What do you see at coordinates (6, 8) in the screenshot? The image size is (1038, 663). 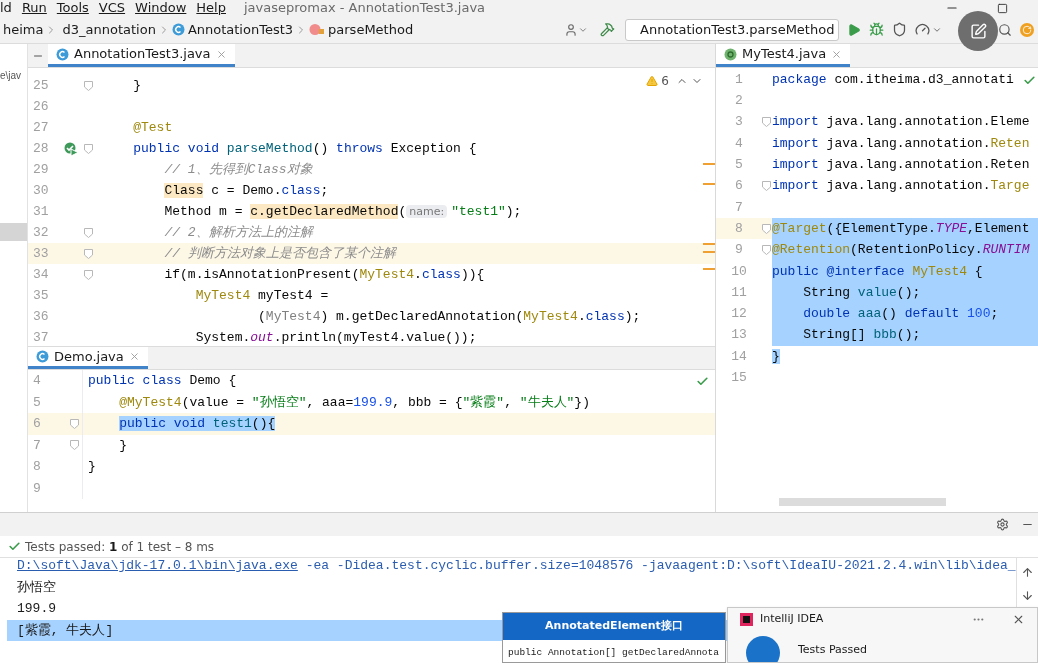 I see `menu-item: ld` at bounding box center [6, 8].